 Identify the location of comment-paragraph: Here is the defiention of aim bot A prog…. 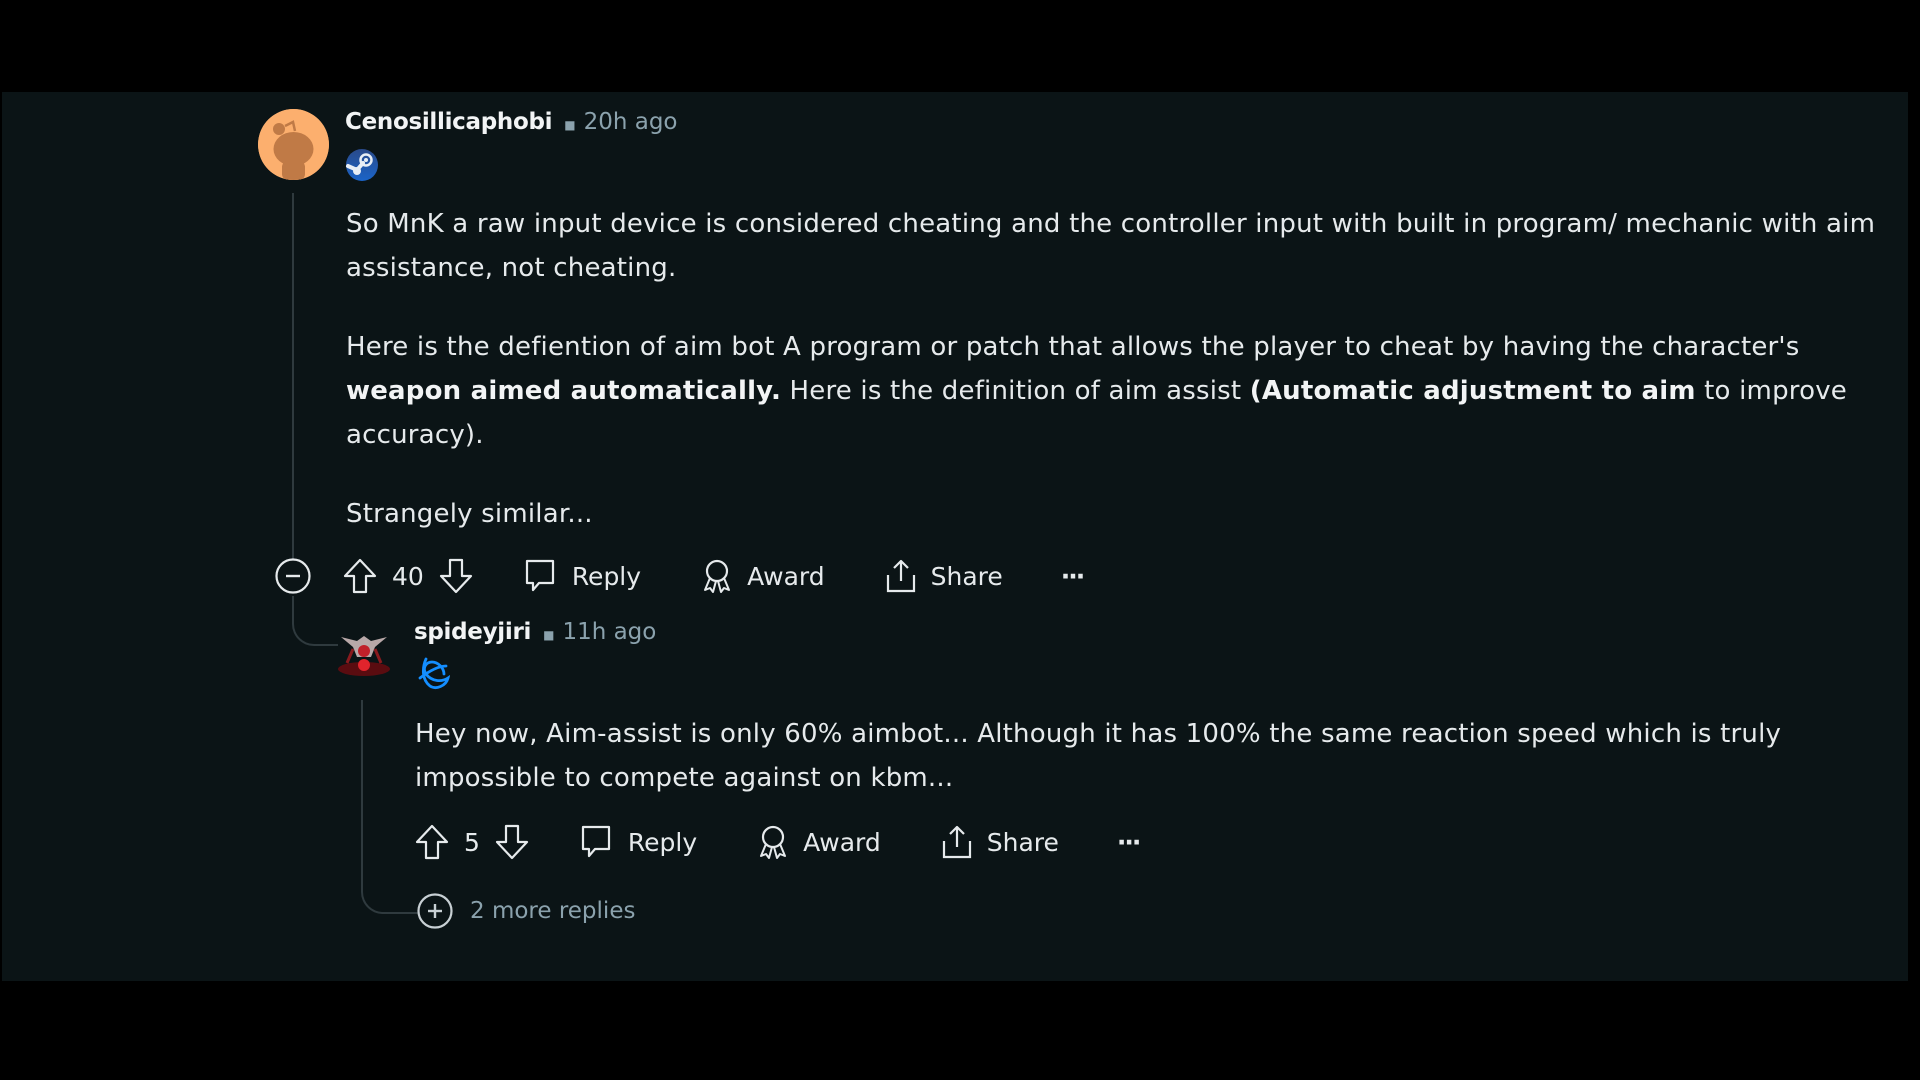
(1096, 391).